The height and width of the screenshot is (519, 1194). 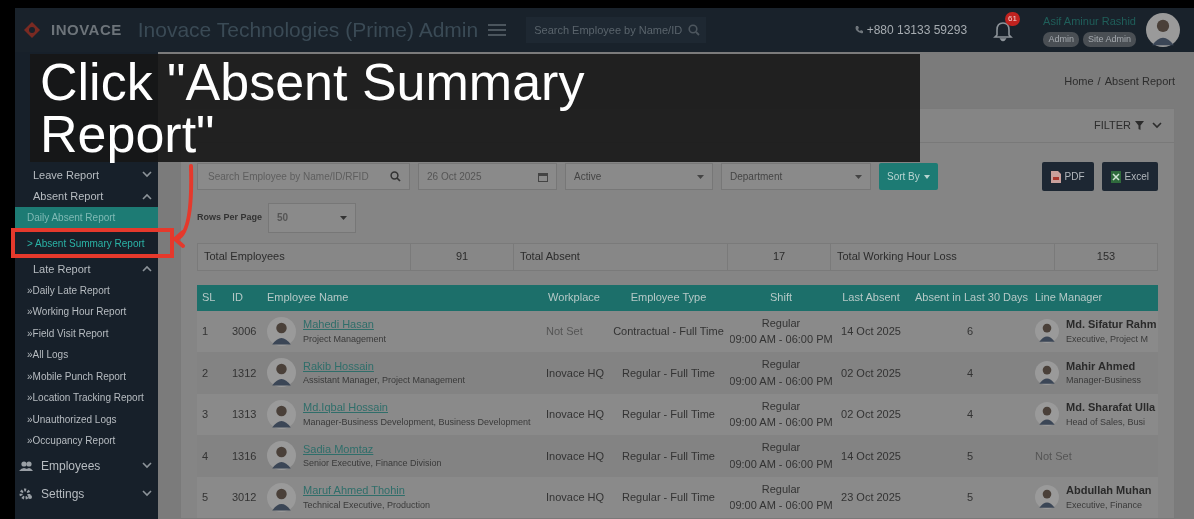 What do you see at coordinates (1003, 30) in the screenshot?
I see `bell-icon` at bounding box center [1003, 30].